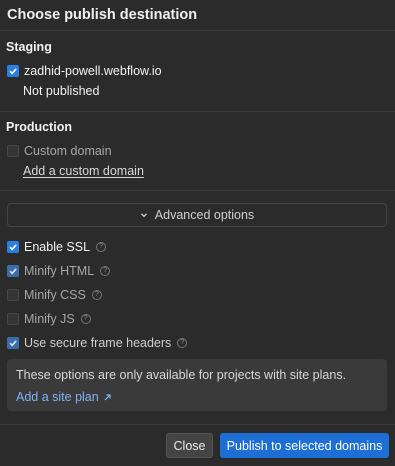 The width and height of the screenshot is (395, 466). I want to click on staging-domain-row: zadhid-powell.webflow.io, so click(84, 71).